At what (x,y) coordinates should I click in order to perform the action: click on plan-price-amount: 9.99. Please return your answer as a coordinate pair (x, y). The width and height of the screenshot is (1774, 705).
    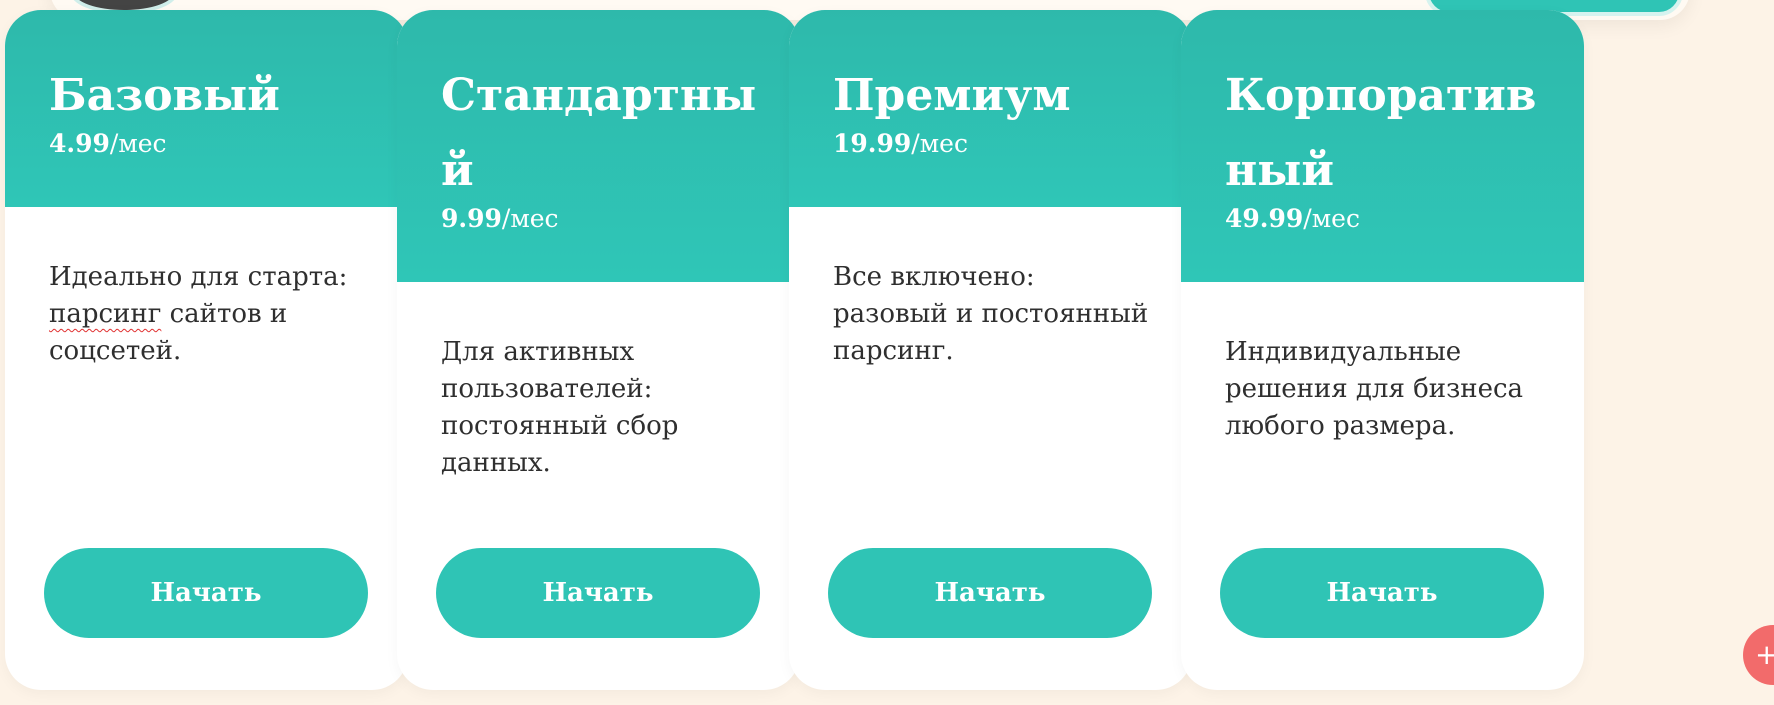
    Looking at the image, I should click on (471, 218).